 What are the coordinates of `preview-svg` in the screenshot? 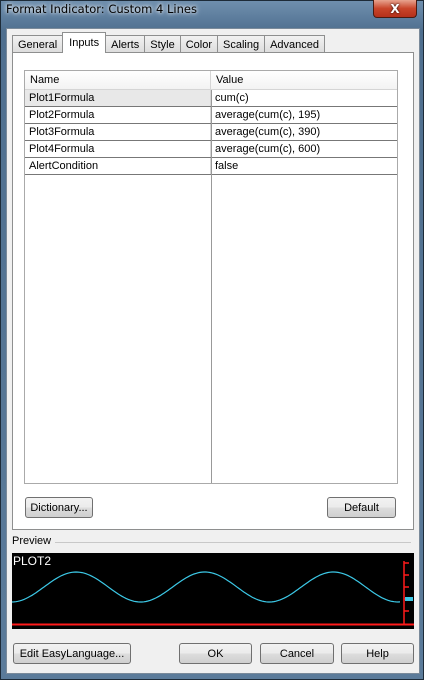 It's located at (213, 593).